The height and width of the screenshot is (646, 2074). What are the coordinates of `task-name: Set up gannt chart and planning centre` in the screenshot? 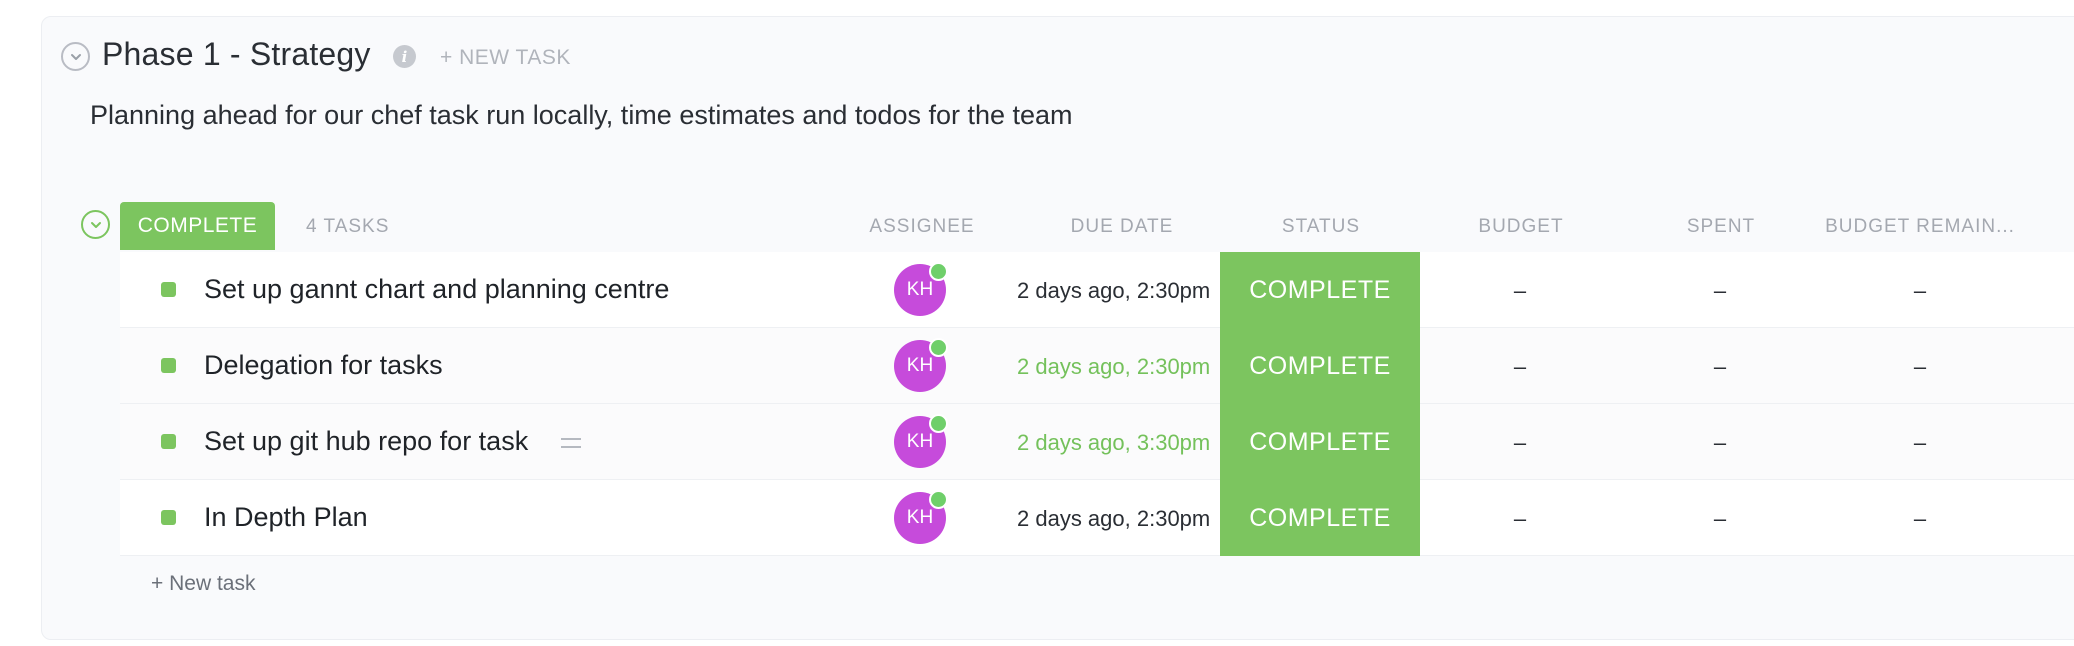 It's located at (436, 289).